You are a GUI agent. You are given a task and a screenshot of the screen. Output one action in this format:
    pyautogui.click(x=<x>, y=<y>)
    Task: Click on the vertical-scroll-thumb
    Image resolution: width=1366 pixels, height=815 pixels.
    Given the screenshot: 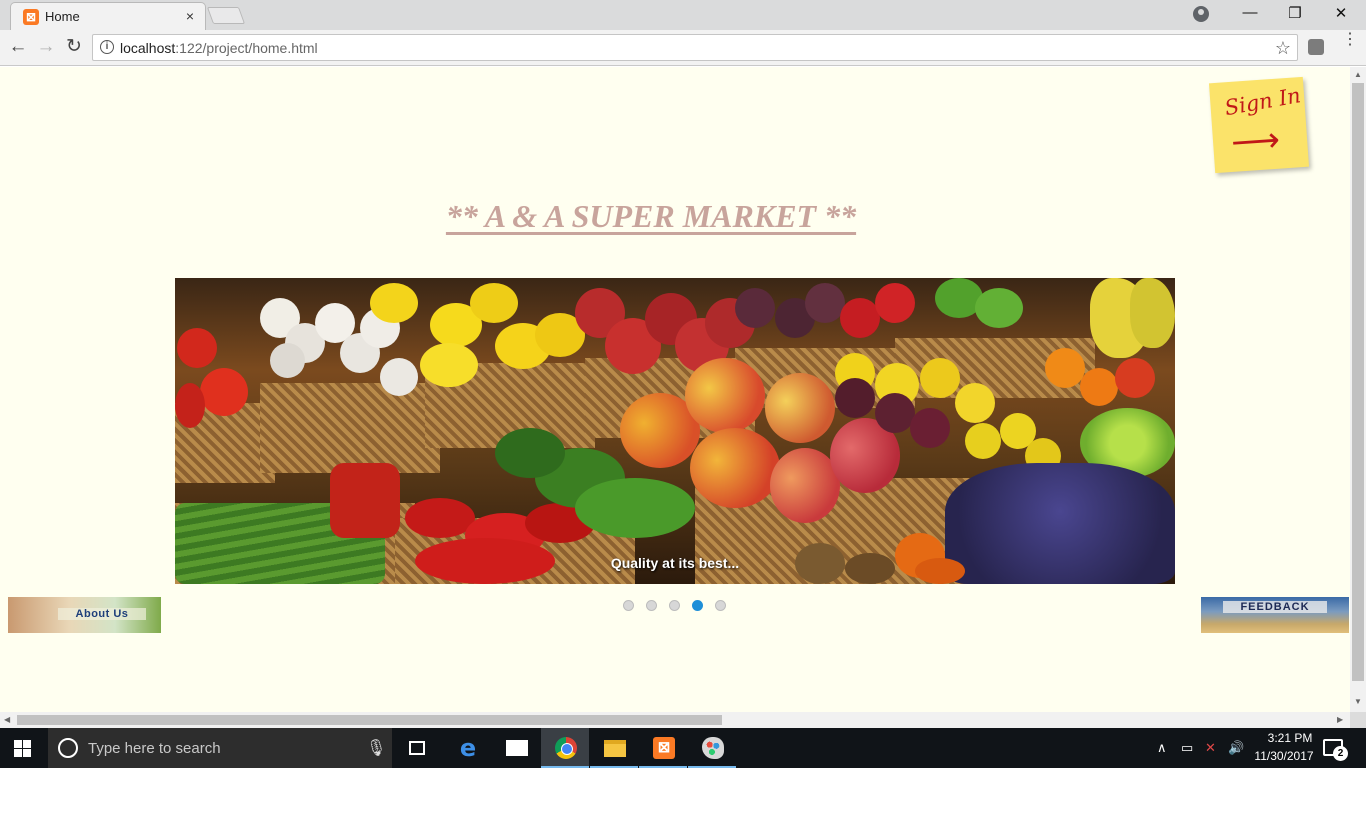 What is the action you would take?
    pyautogui.click(x=1358, y=382)
    